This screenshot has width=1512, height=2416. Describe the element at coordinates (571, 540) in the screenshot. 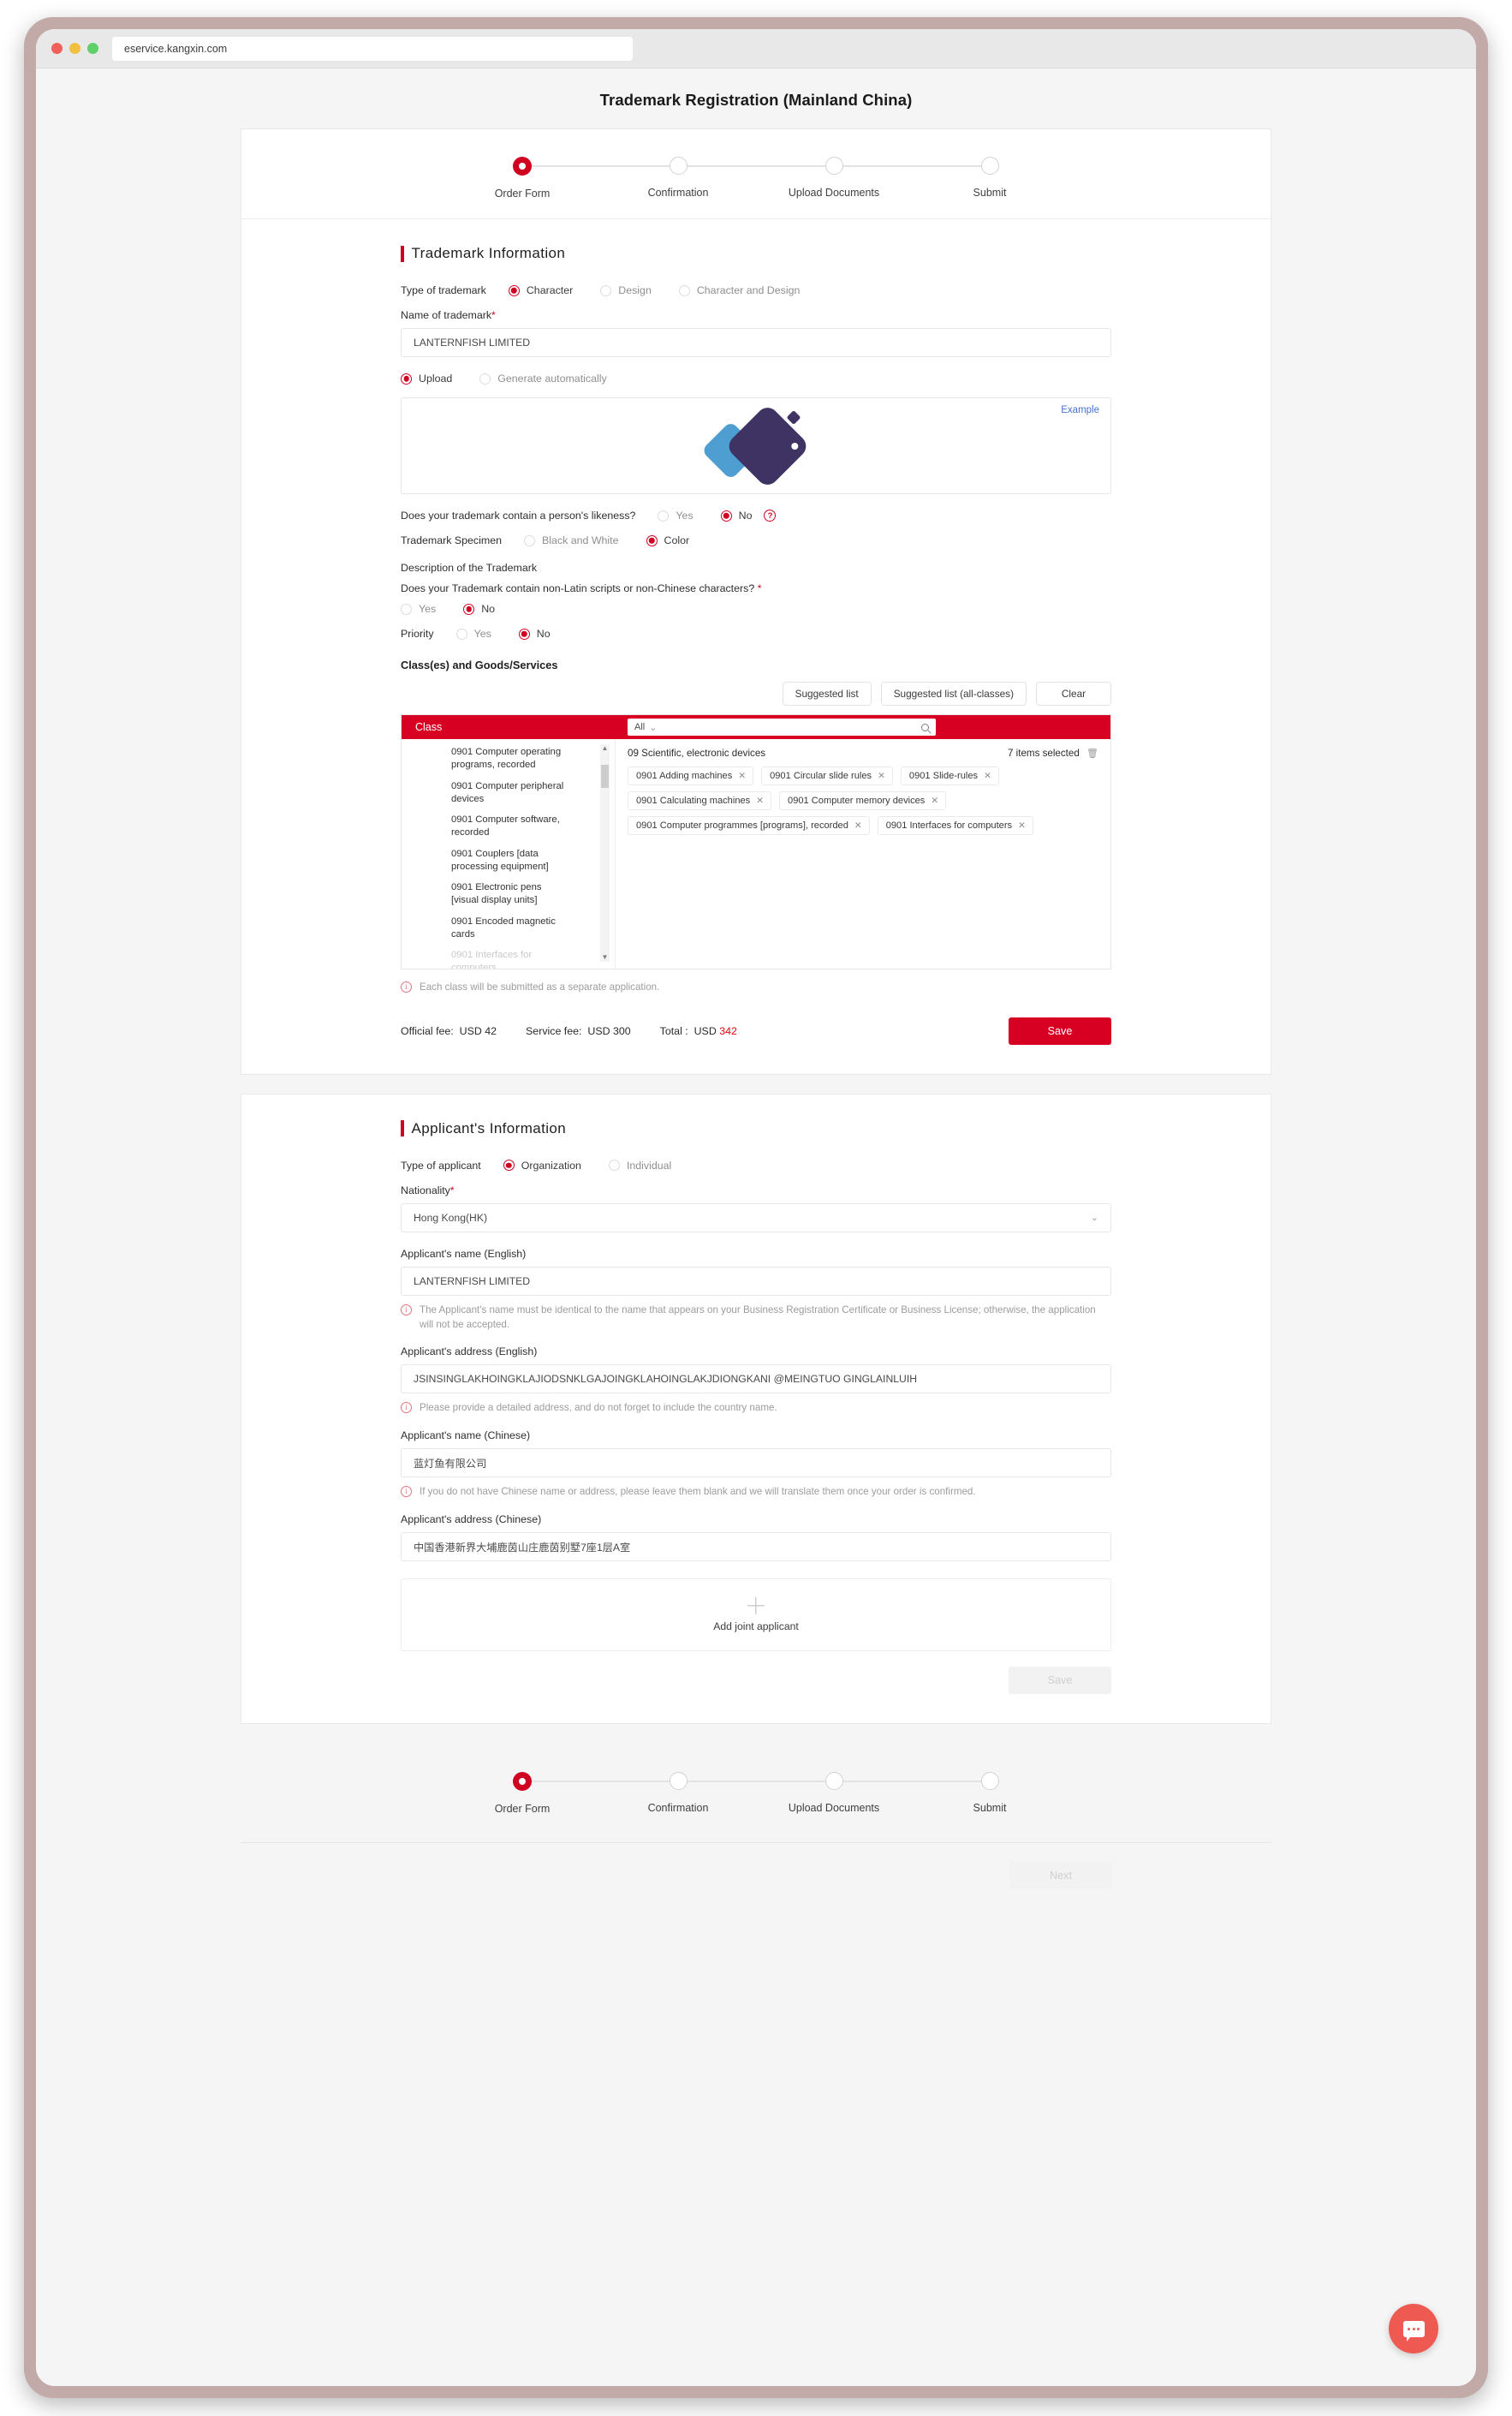

I see `radio-specimen-black-and-white: Black and White` at that location.